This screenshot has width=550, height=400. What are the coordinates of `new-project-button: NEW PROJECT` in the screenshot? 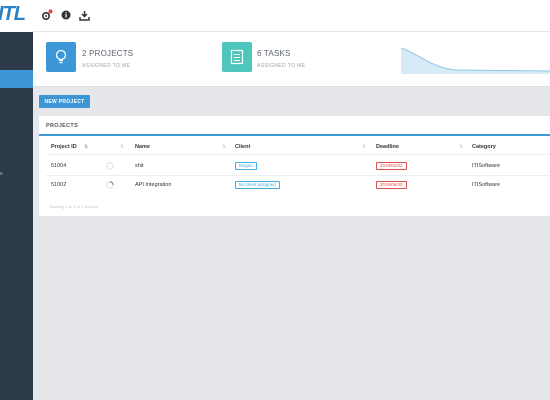 It's located at (64, 101).